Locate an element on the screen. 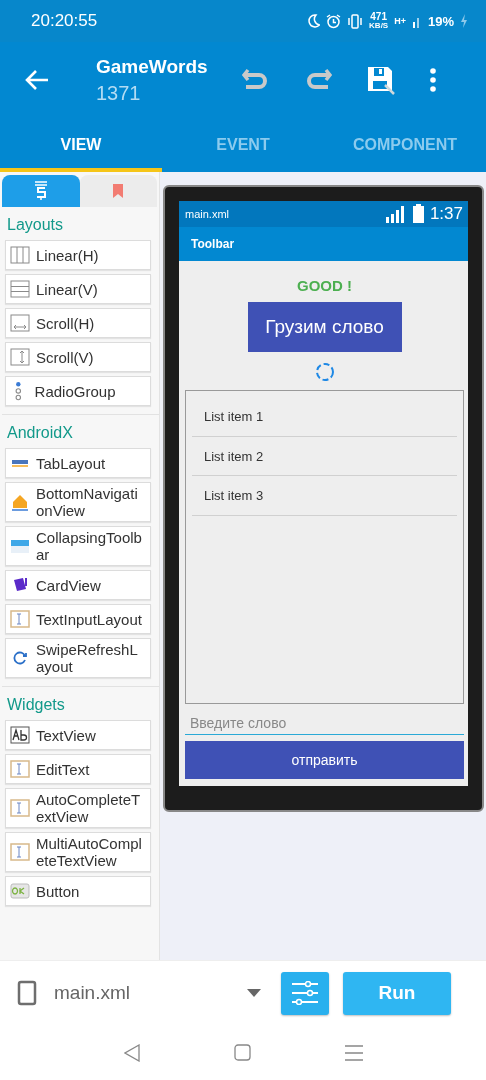 Image resolution: width=486 pixels, height=1080 pixels. widget-list-icon is located at coordinates (40, 191).